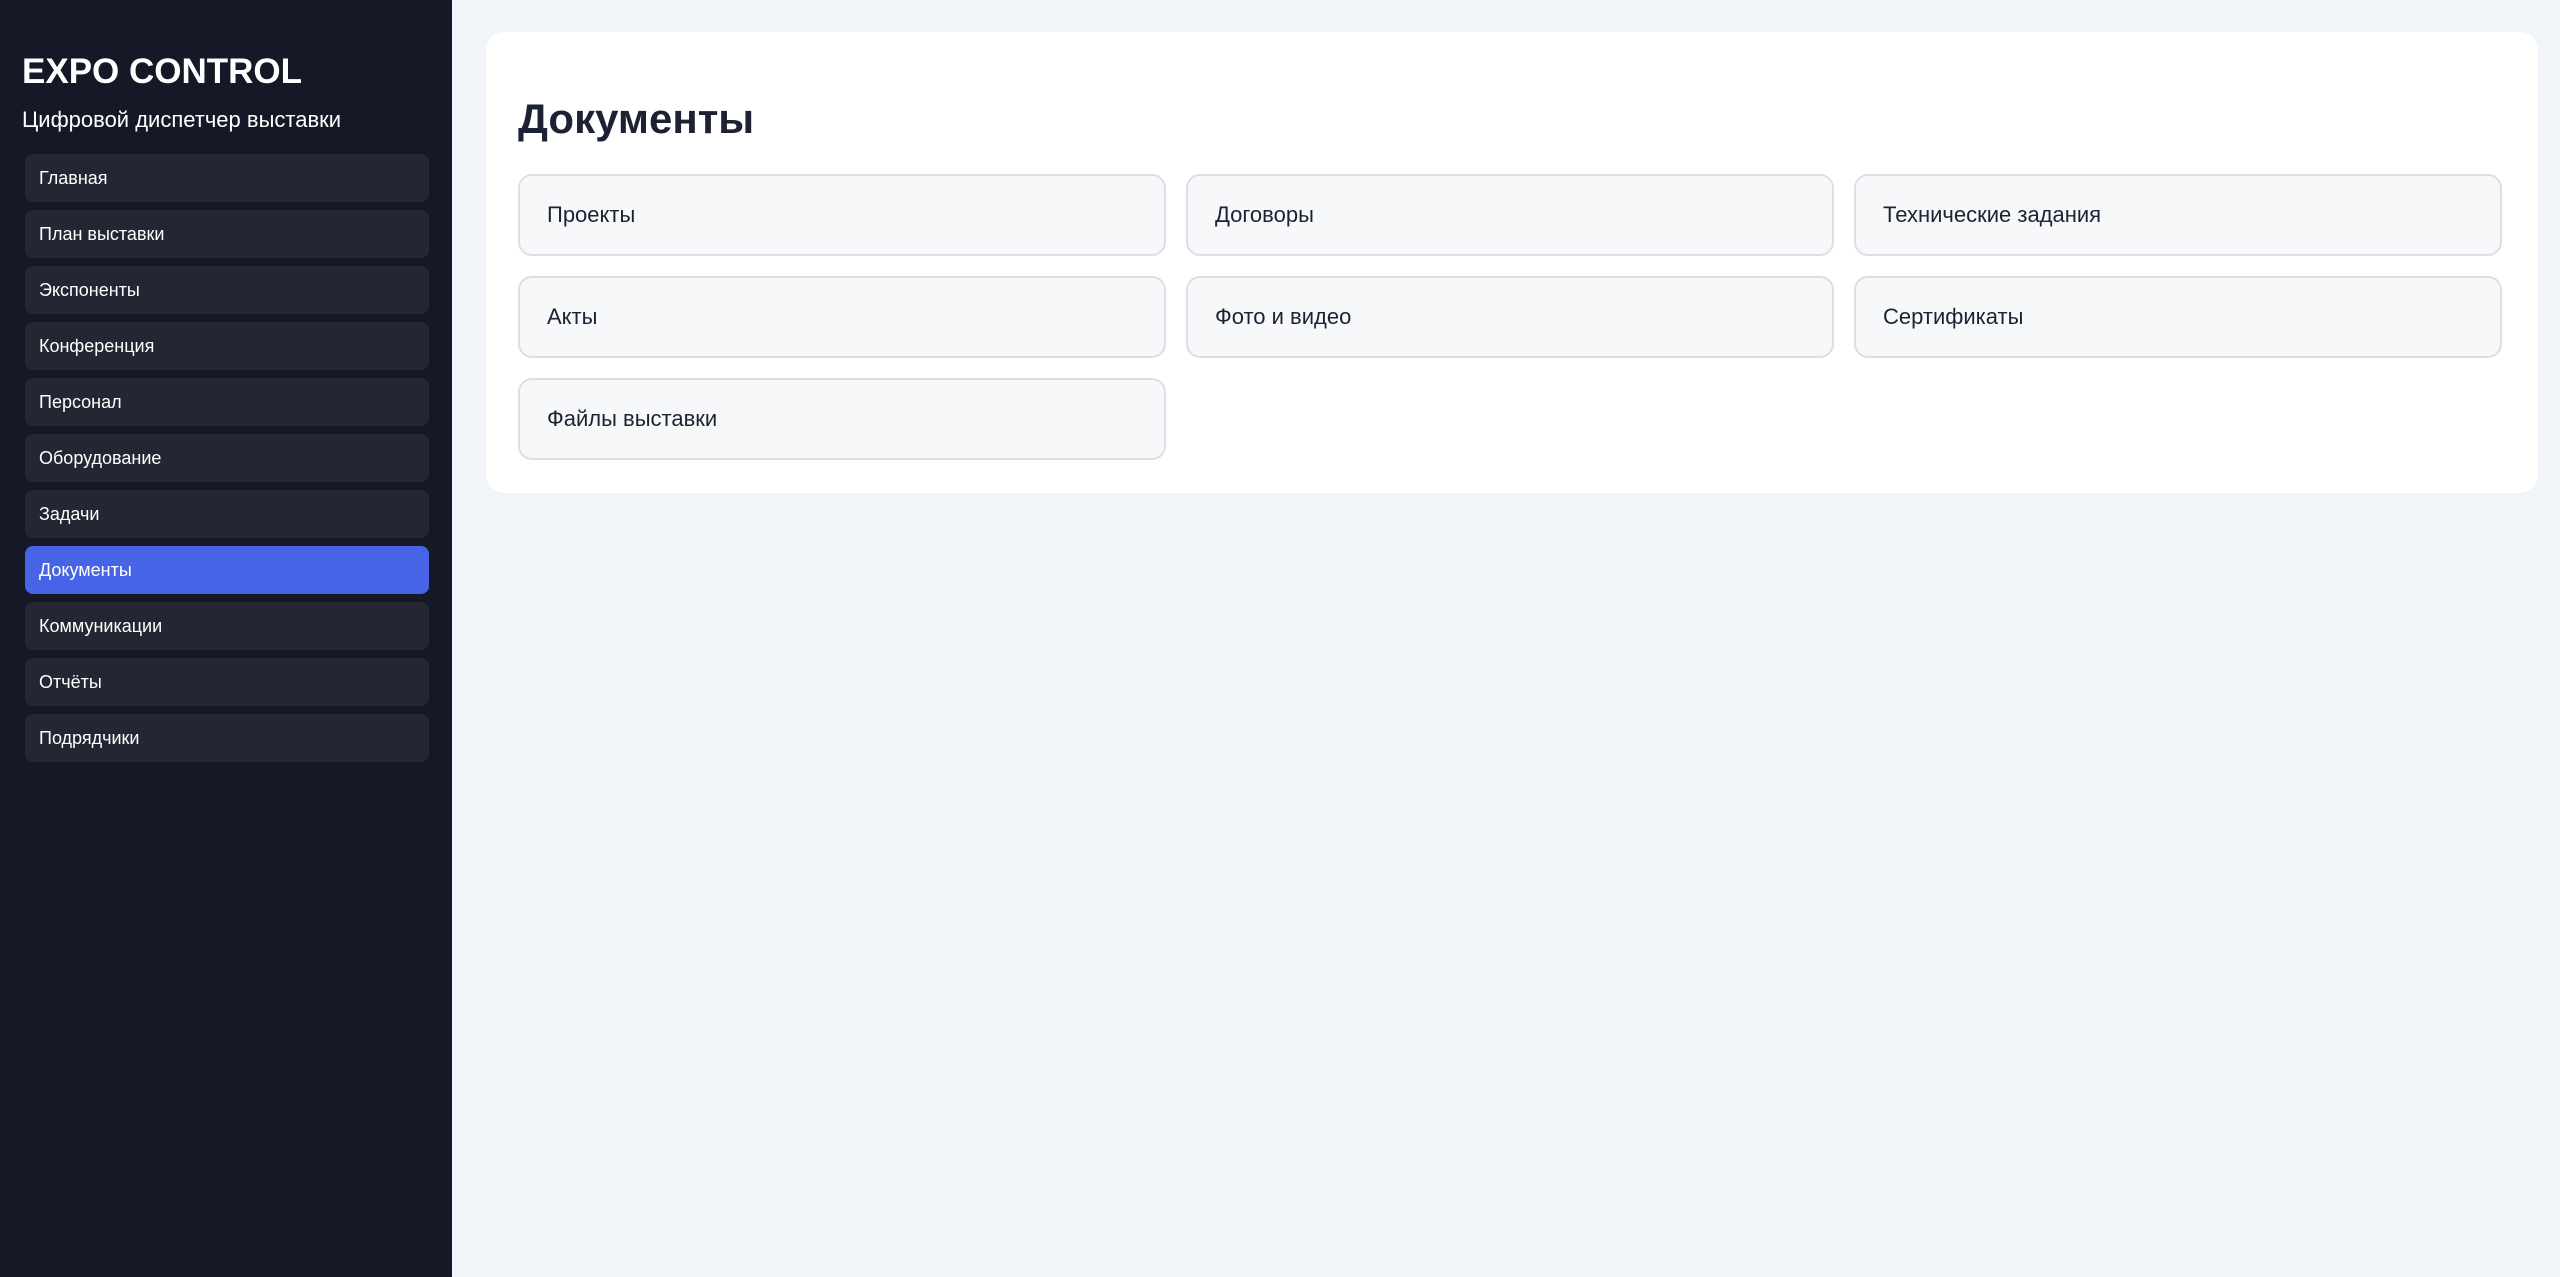  Describe the element at coordinates (227, 738) in the screenshot. I see `sidebar-item-contractors: Подрядчики` at that location.